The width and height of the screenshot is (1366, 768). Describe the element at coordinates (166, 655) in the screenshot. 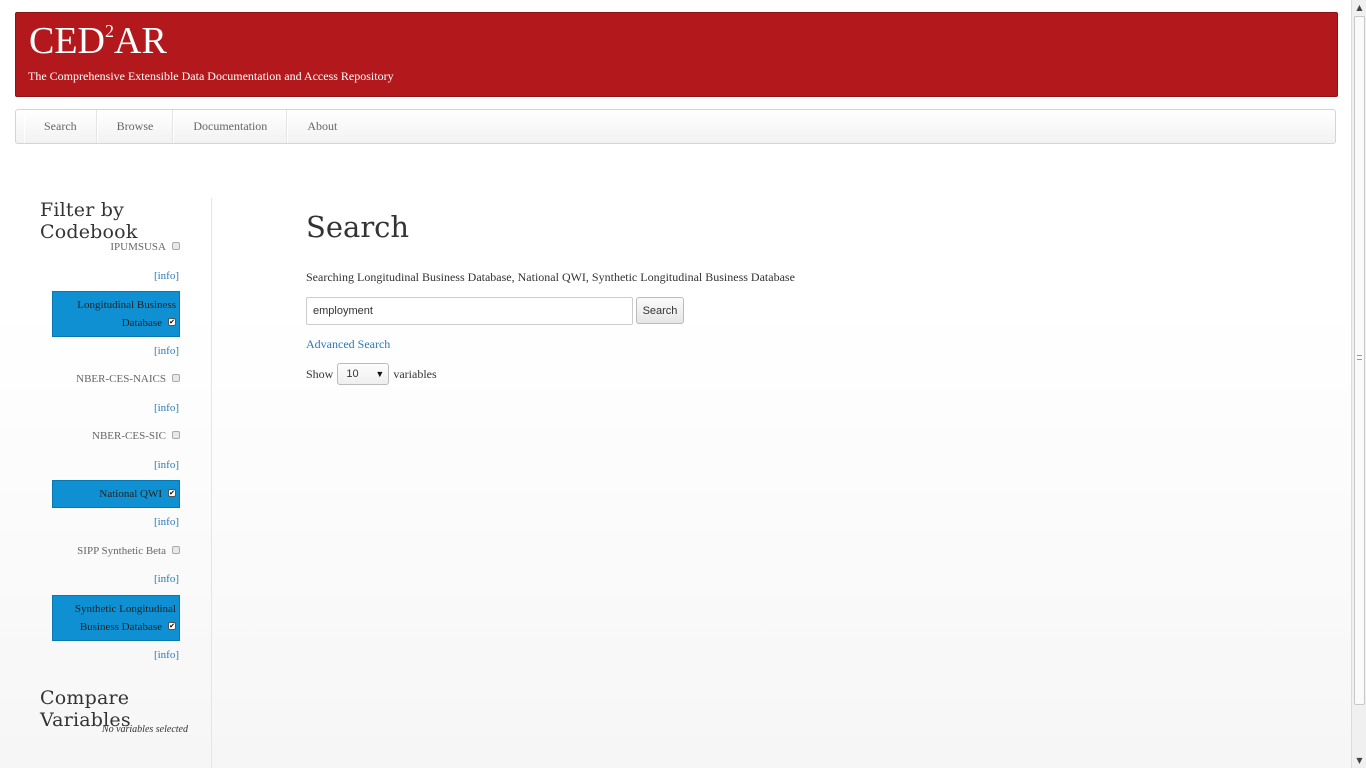

I see `info-link-synlbd: [info]` at that location.